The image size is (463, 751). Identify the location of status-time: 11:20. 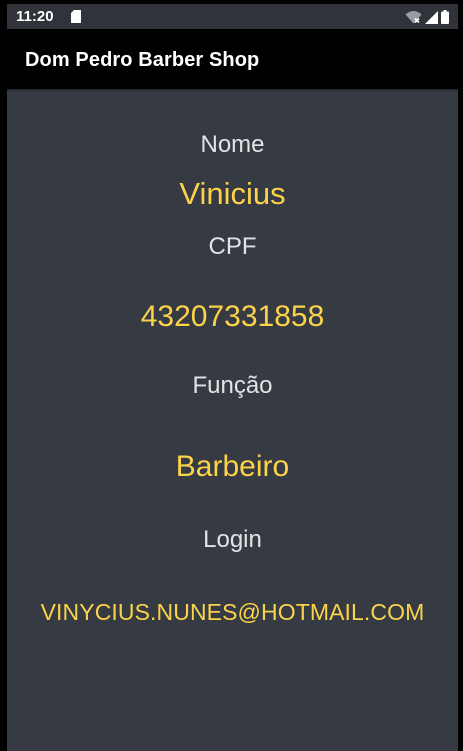
(35, 16).